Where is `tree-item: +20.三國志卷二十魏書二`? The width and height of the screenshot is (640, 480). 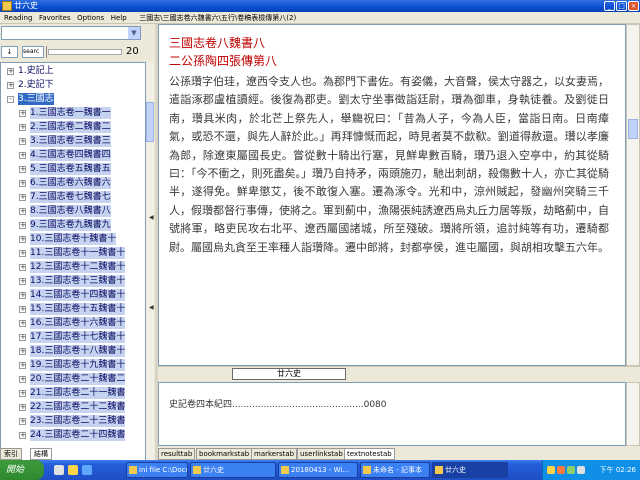
tree-item: +20.三國志卷二十魏書二 is located at coordinates (73, 379).